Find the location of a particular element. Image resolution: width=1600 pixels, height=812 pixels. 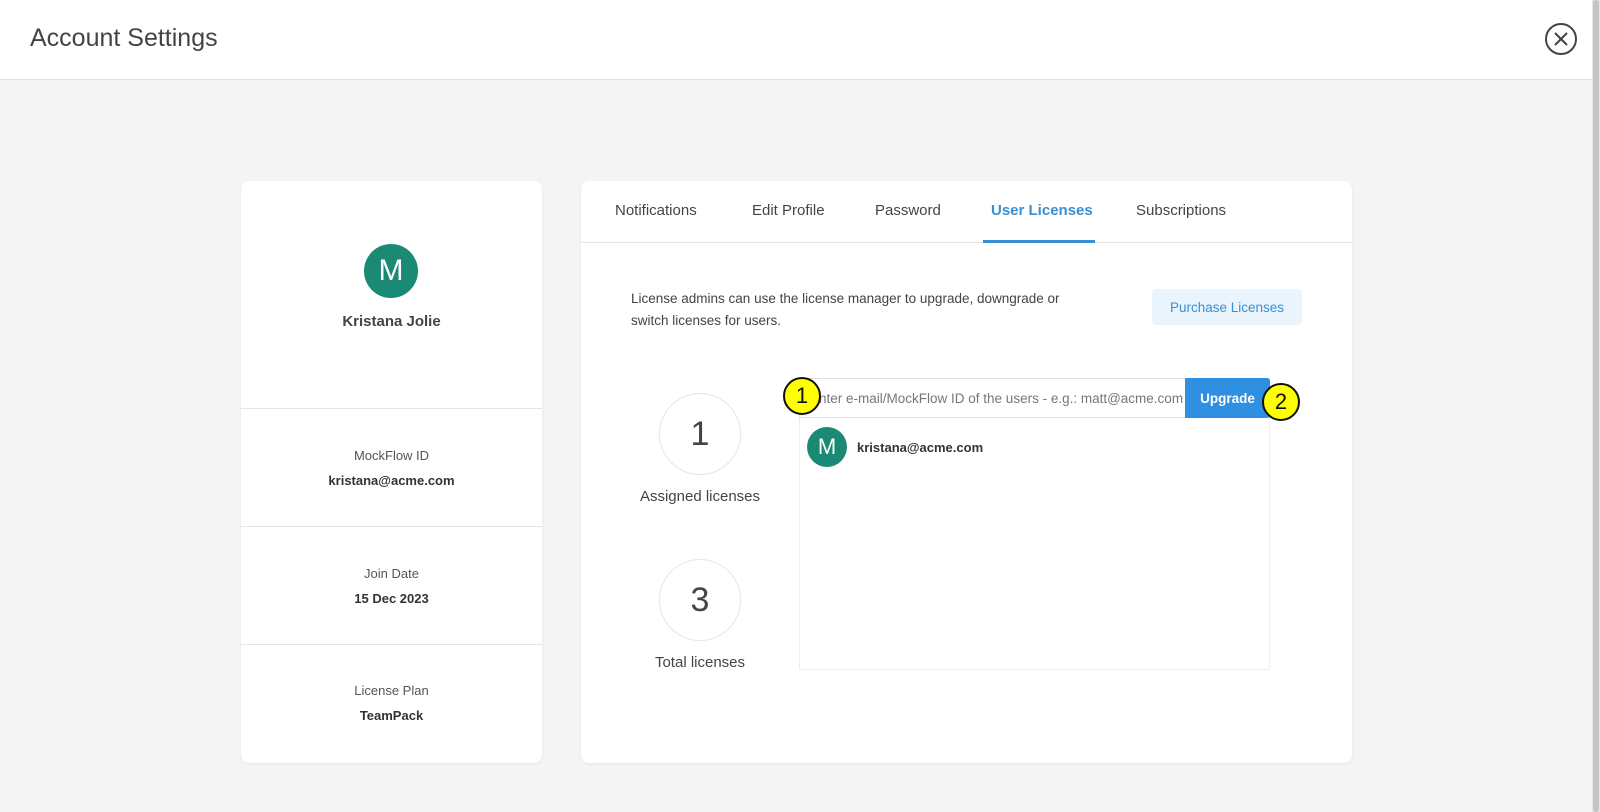

close-button is located at coordinates (1561, 39).